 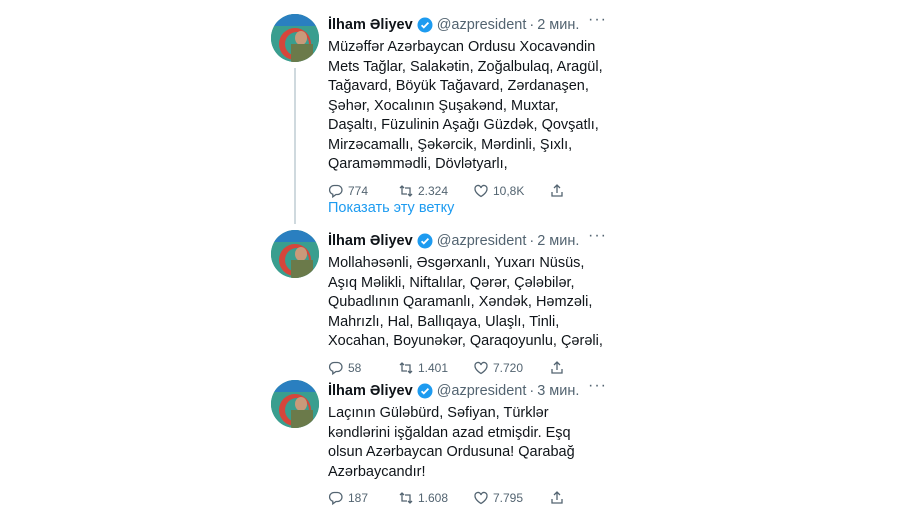 I want to click on retweet-button: 2.324, so click(x=435, y=191).